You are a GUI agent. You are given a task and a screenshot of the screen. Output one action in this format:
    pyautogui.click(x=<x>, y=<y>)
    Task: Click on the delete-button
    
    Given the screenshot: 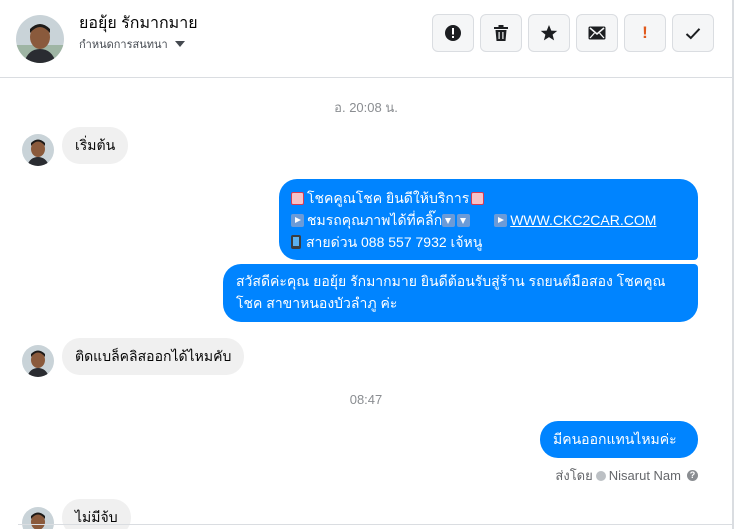 What is the action you would take?
    pyautogui.click(x=501, y=33)
    